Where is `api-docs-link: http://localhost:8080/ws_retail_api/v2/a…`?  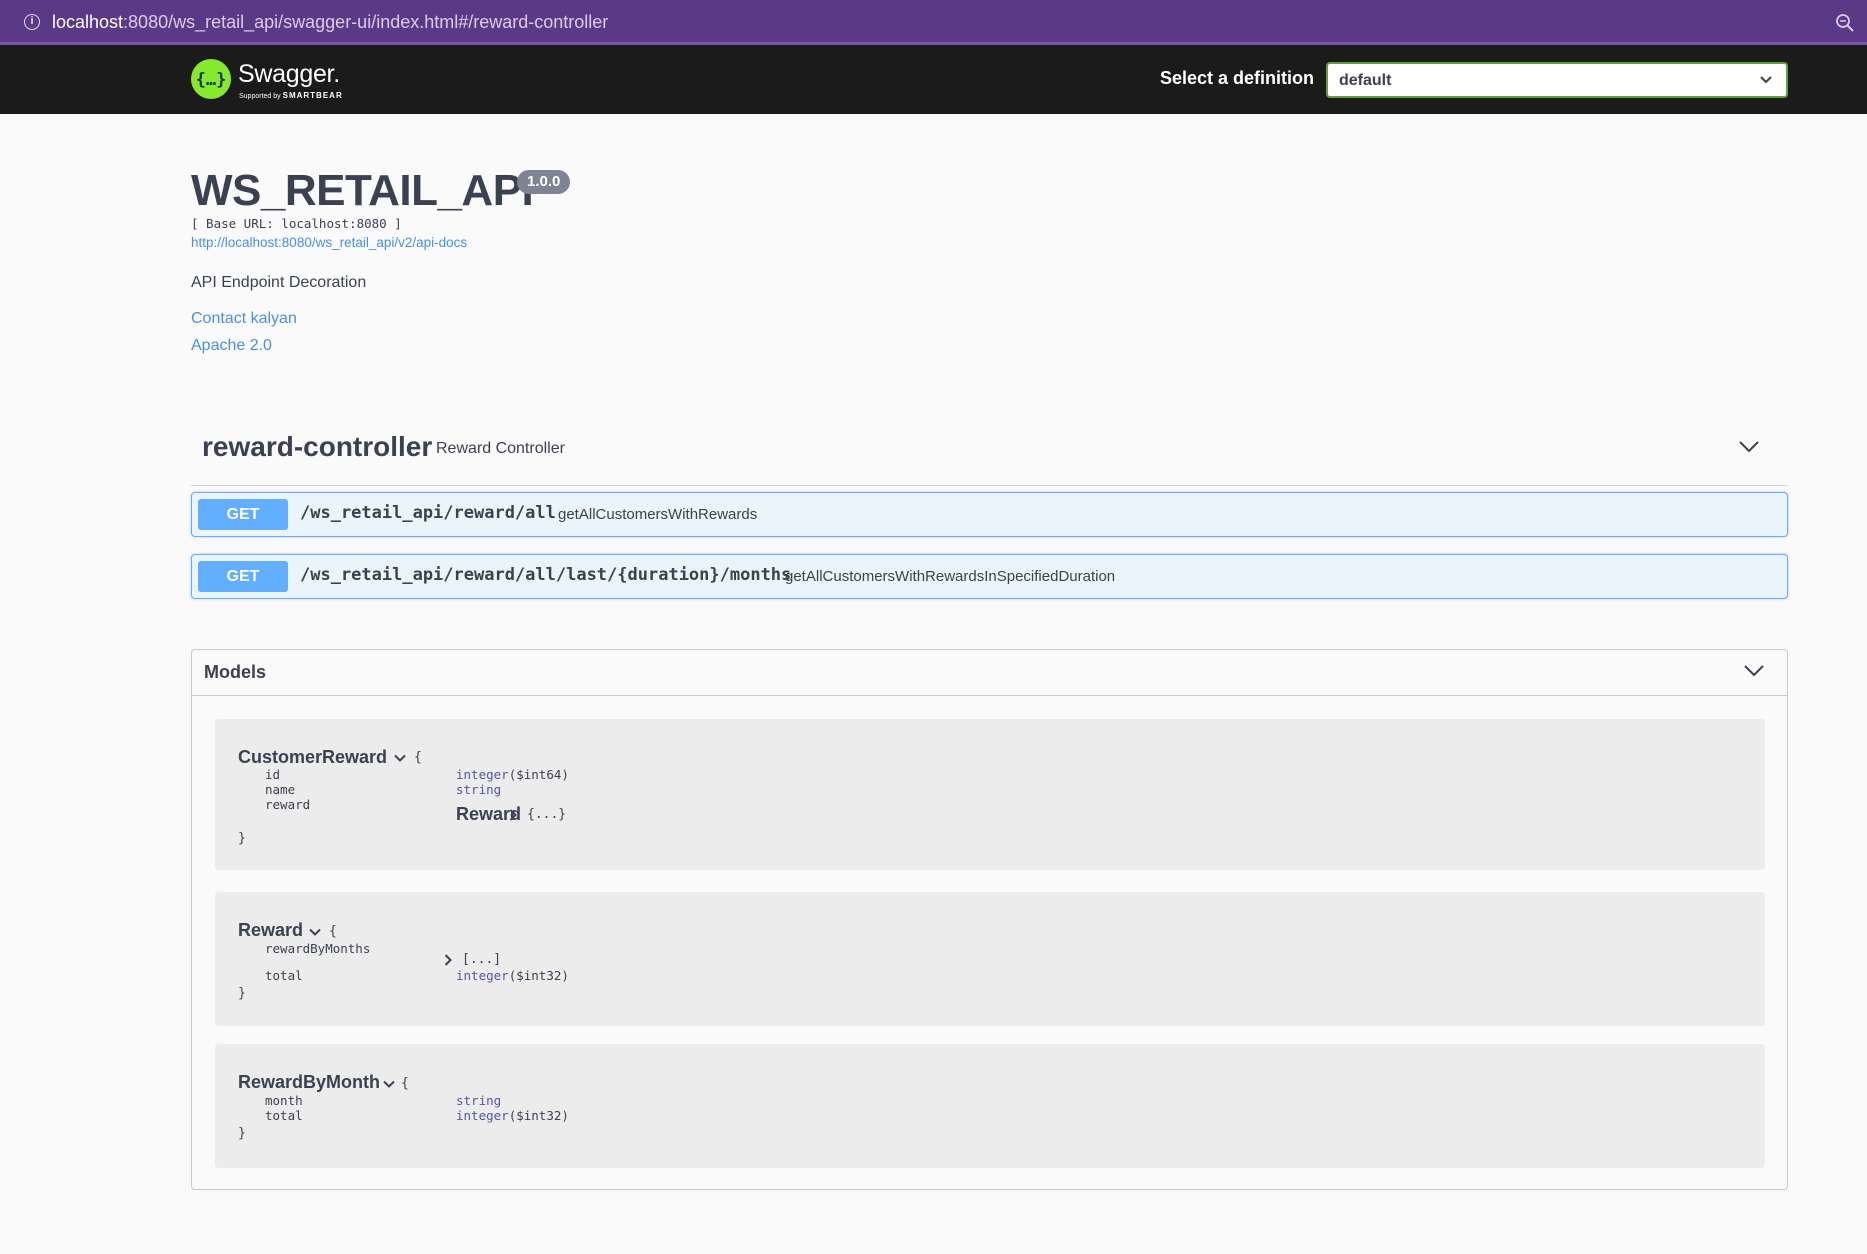 api-docs-link: http://localhost:8080/ws_retail_api/v2/a… is located at coordinates (329, 242).